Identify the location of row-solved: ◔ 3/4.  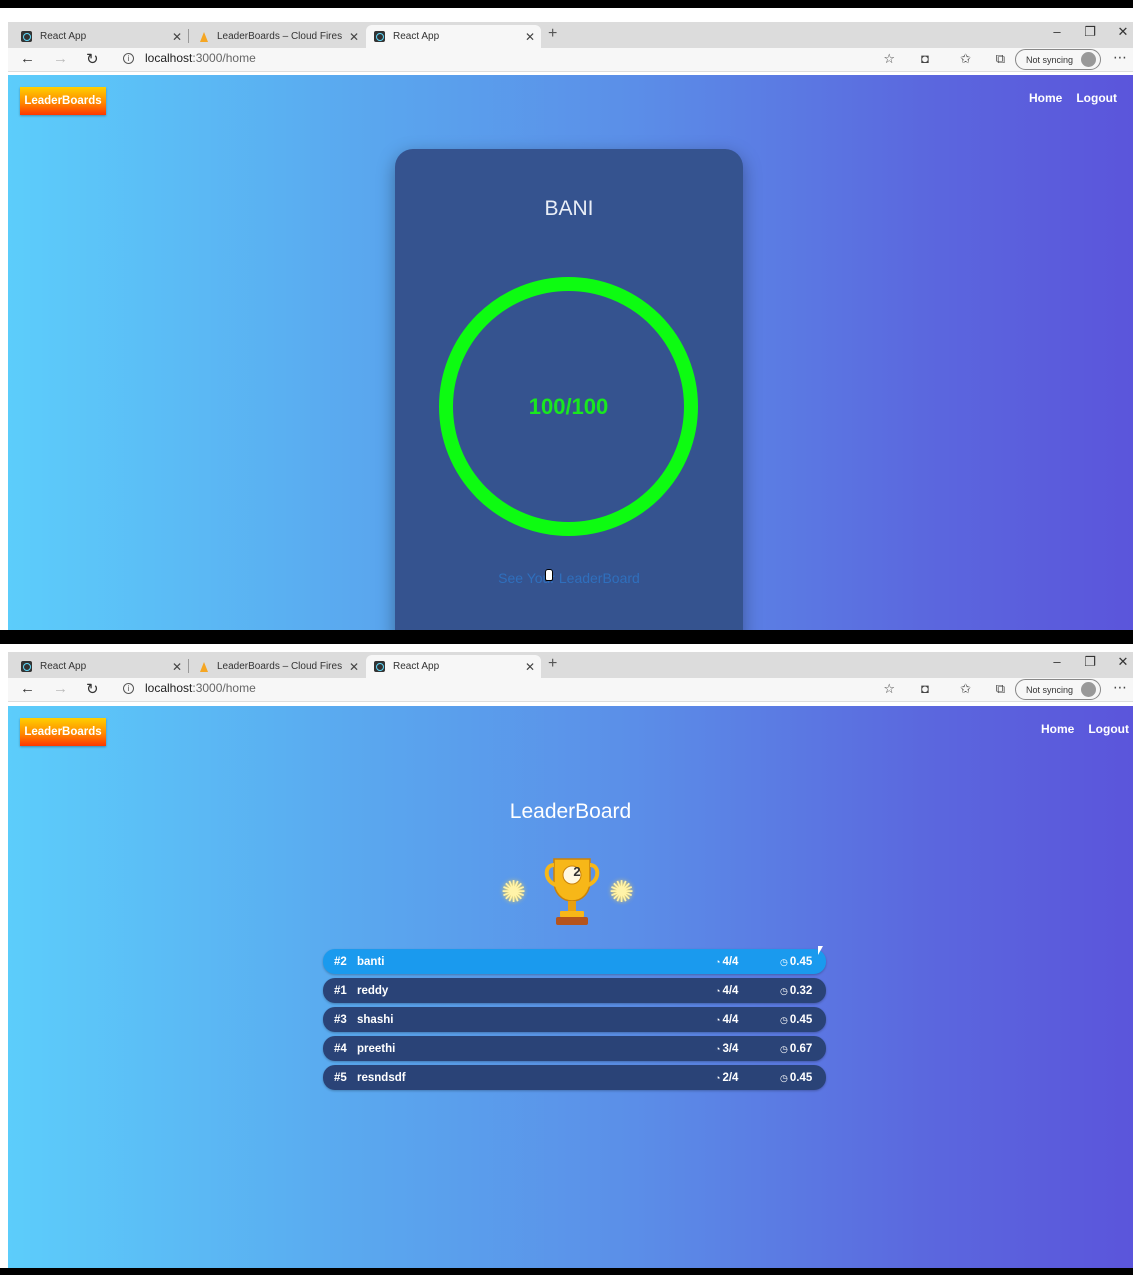
(726, 1049).